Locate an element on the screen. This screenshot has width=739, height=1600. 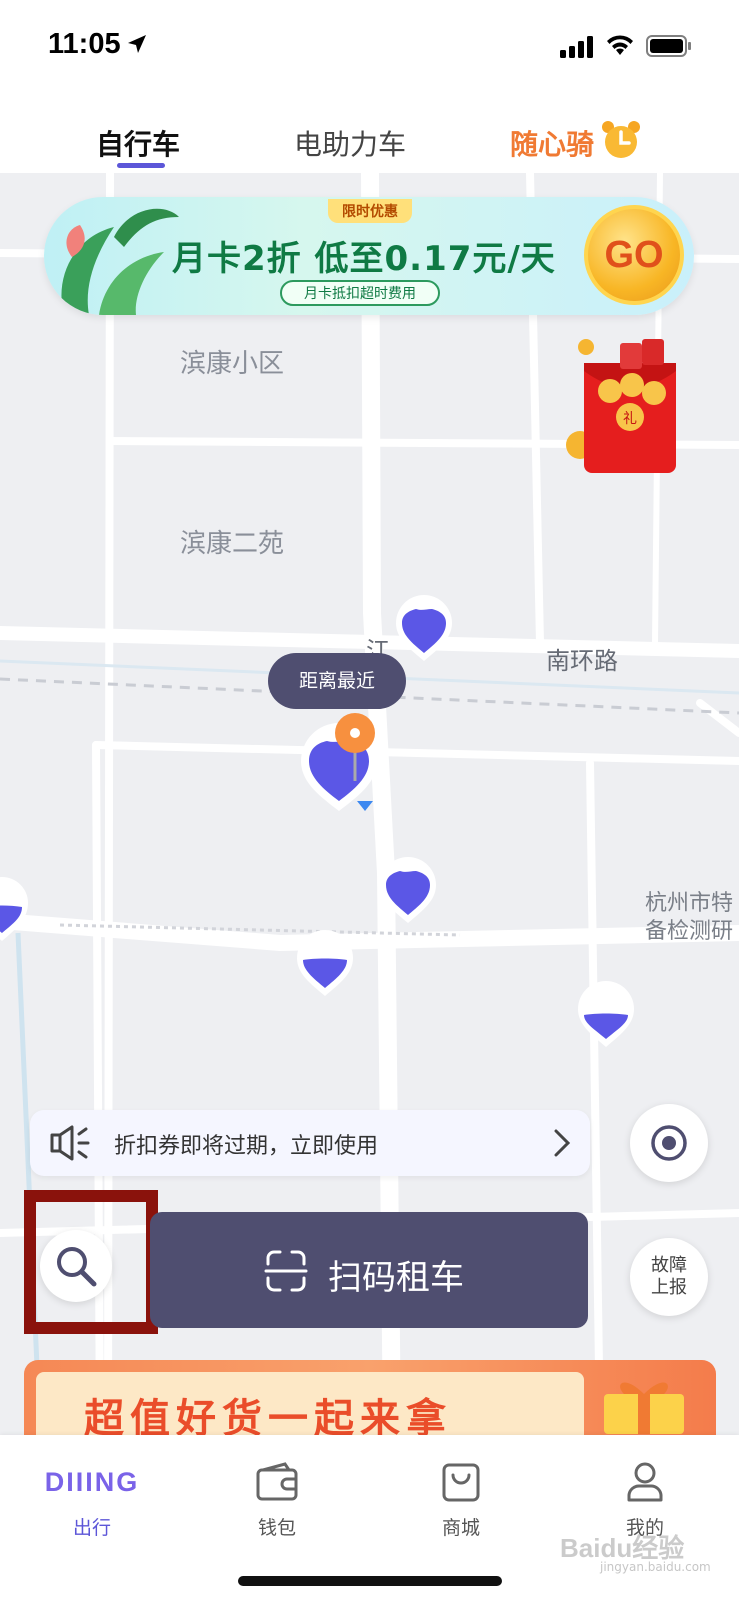
goods-promo-banner: 超值好货一起来拿 is located at coordinates (370, 1397).